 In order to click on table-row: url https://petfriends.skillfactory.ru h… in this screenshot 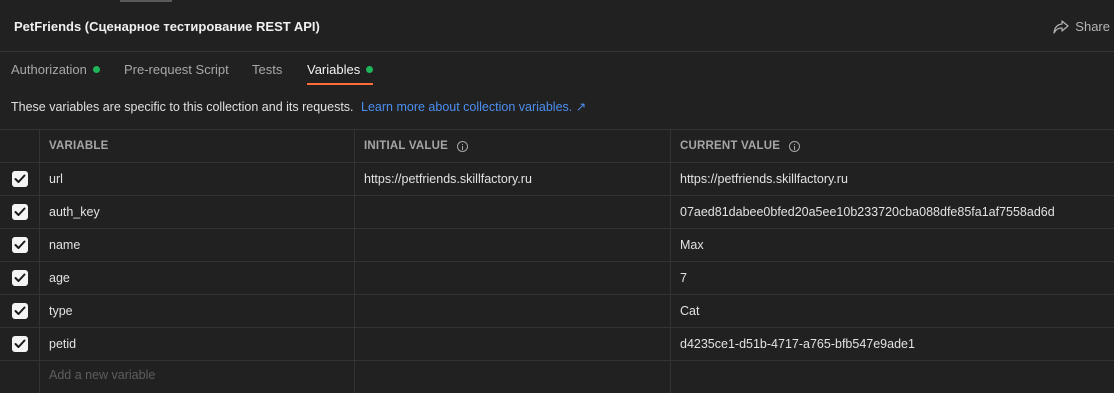, I will do `click(557, 178)`.